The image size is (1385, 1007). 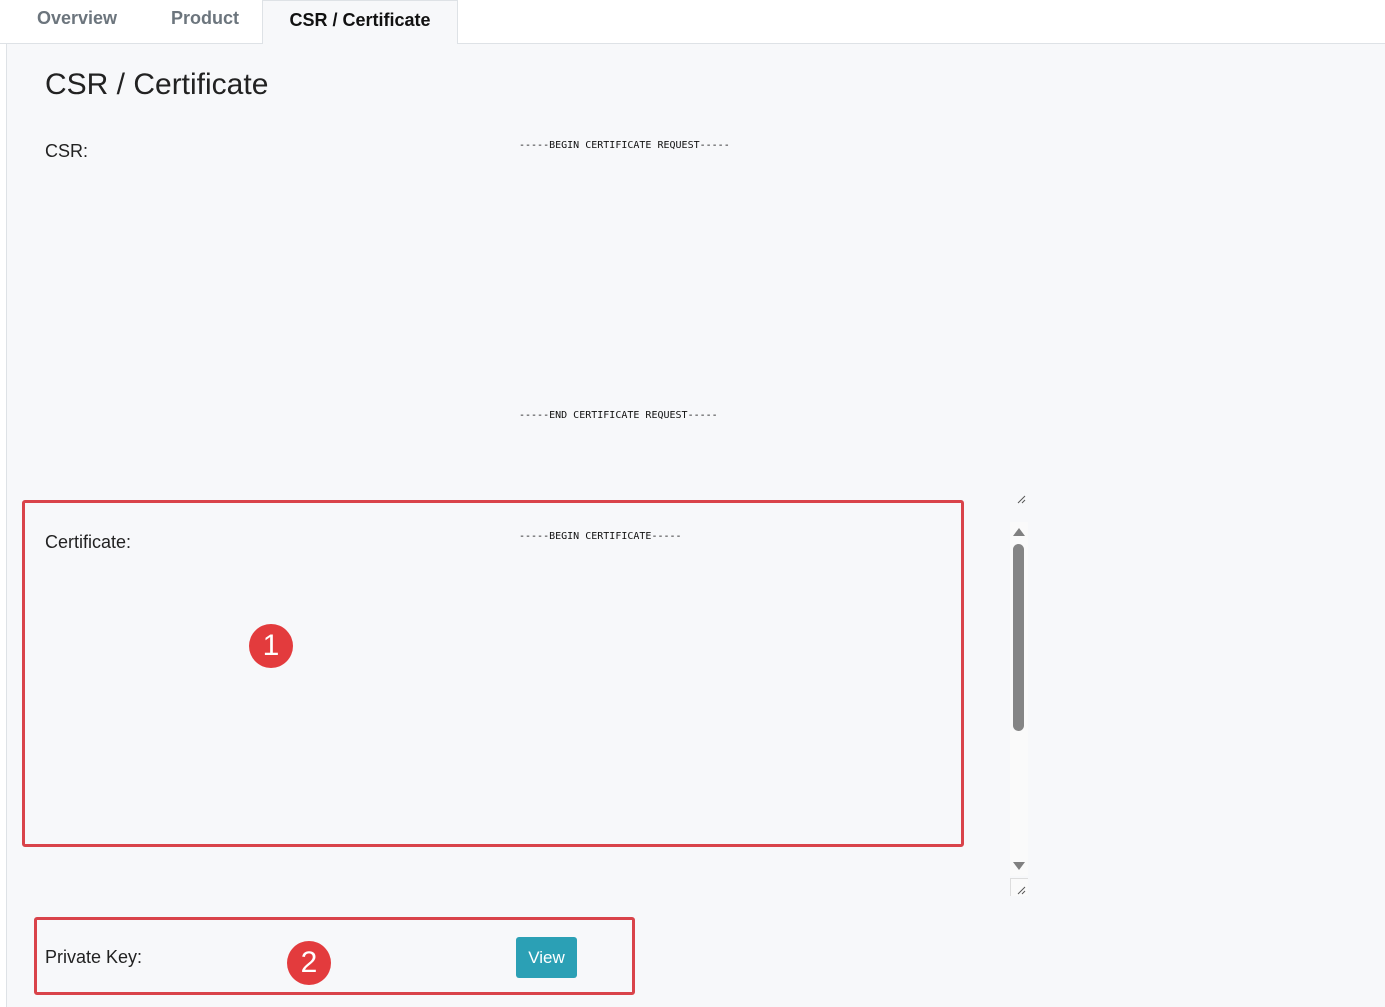 I want to click on csr-label: CSR:, so click(x=67, y=151).